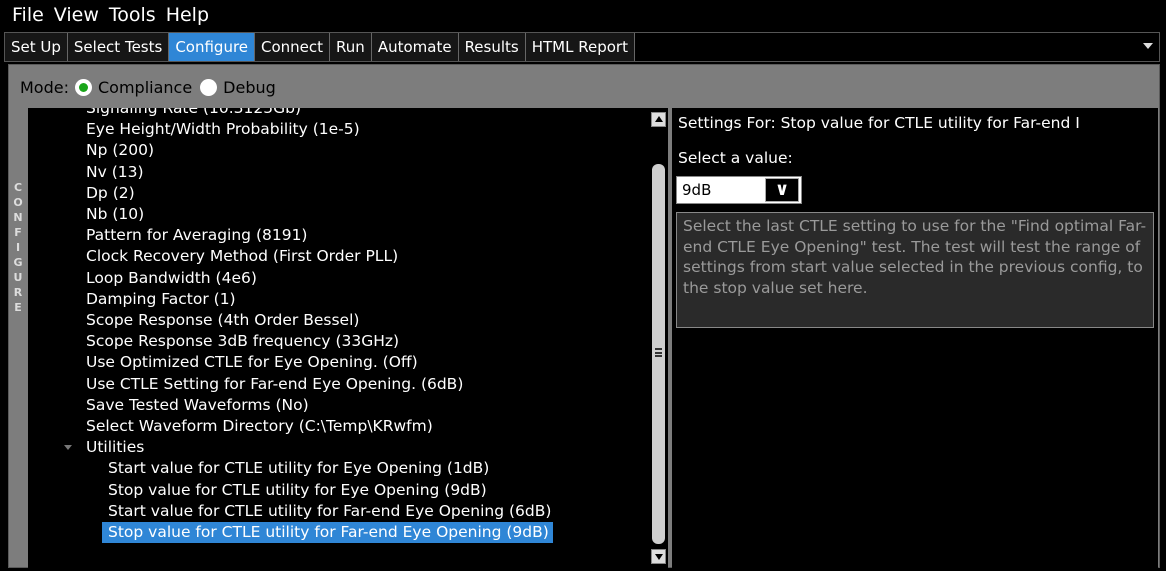 This screenshot has height=571, width=1166. I want to click on side-label-letter: F, so click(18, 232).